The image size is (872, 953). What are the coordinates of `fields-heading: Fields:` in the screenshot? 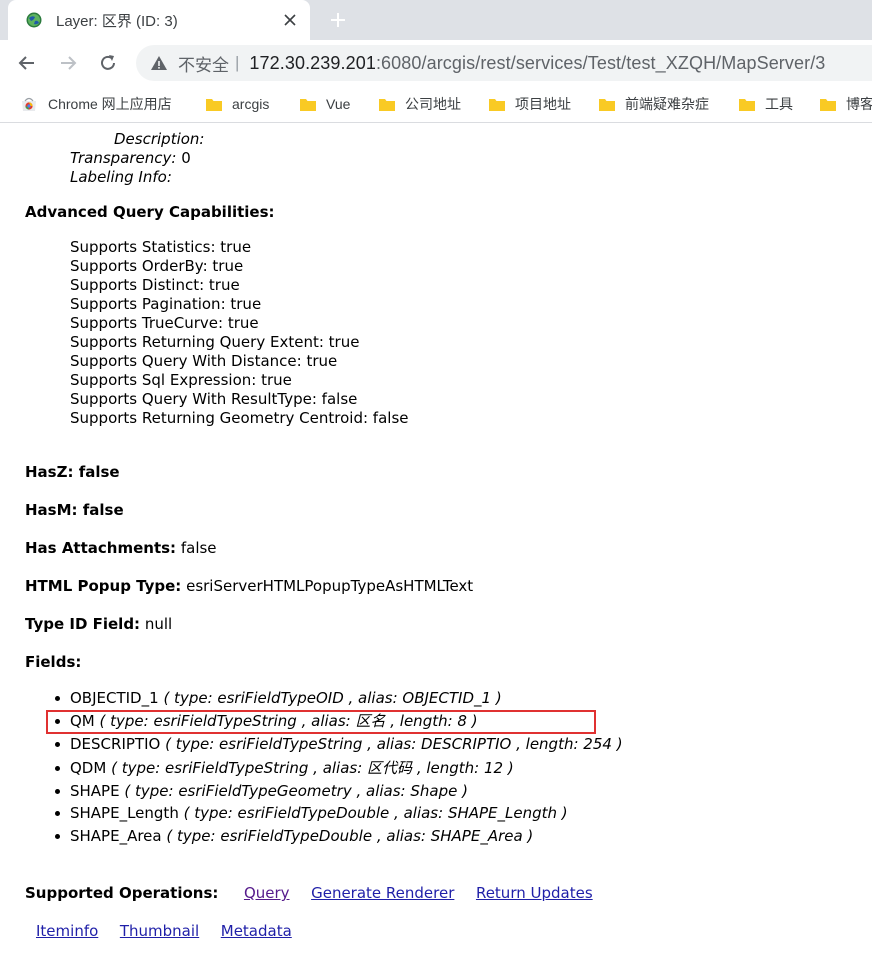 It's located at (53, 662).